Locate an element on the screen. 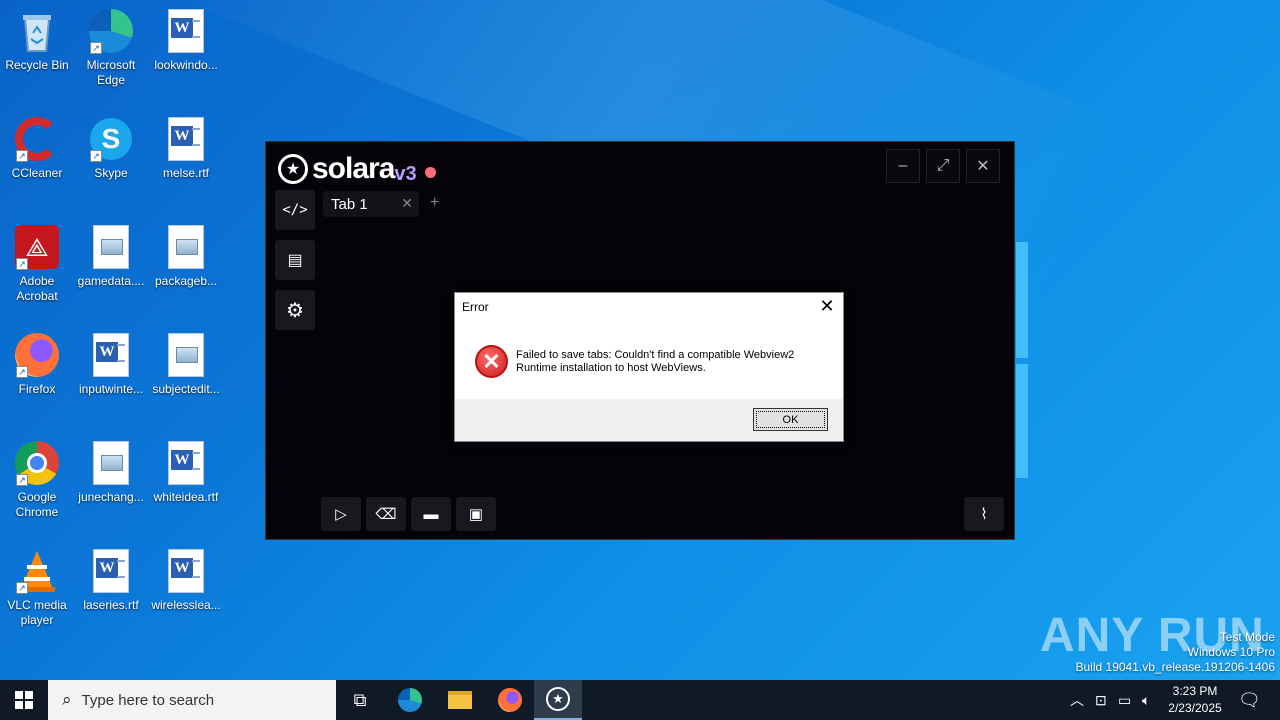  solara-star-icon: ★ is located at coordinates (558, 699).